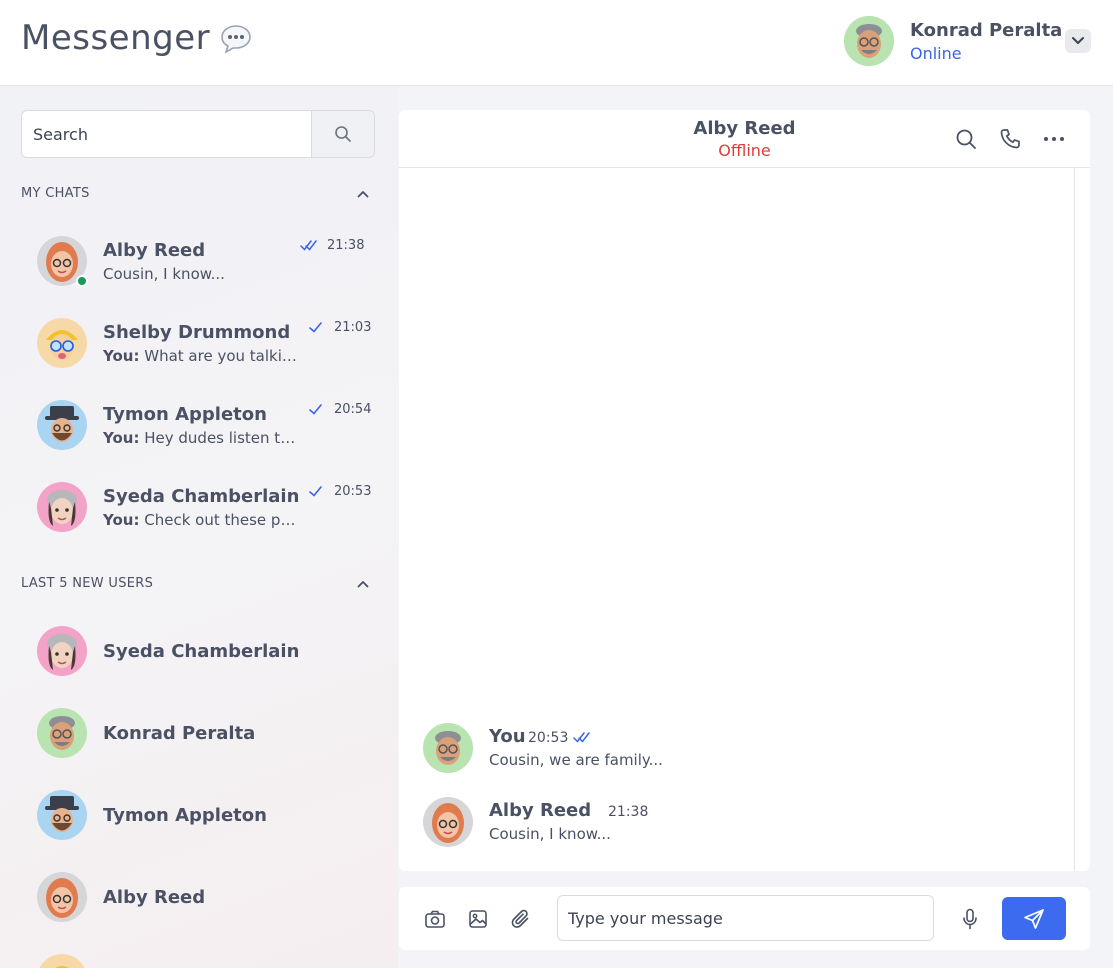 This screenshot has height=968, width=1113. What do you see at coordinates (154, 897) in the screenshot?
I see `new-user-name: Alby Reed` at bounding box center [154, 897].